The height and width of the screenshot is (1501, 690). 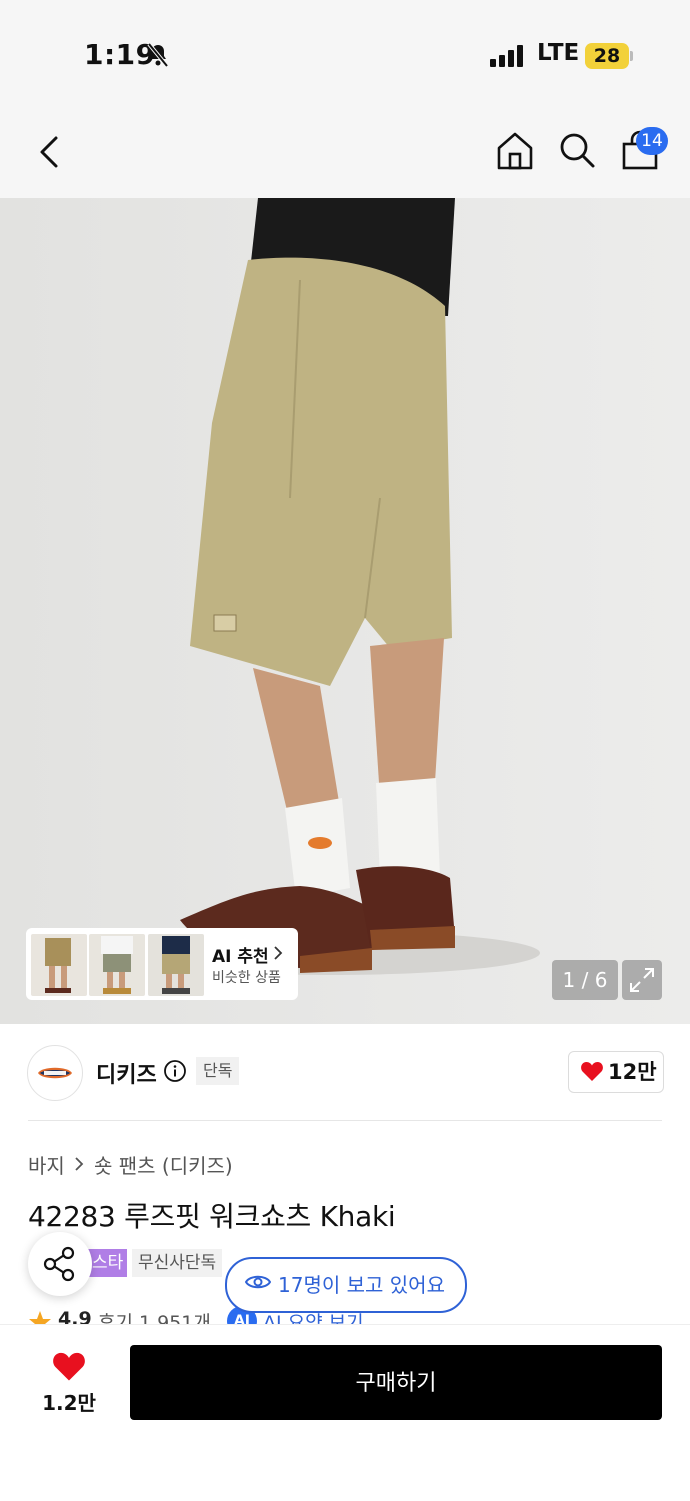 What do you see at coordinates (361, 1285) in the screenshot?
I see `live-viewers-text: 17명이 보고 있어요` at bounding box center [361, 1285].